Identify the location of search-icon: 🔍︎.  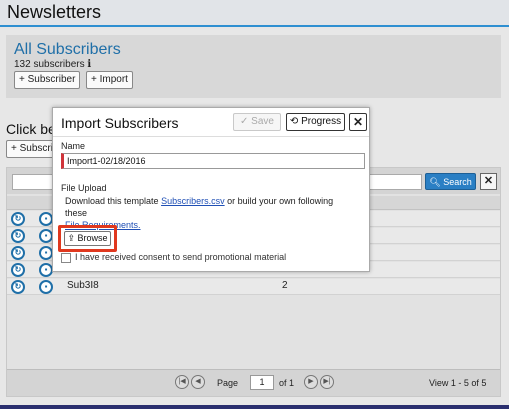
(435, 182).